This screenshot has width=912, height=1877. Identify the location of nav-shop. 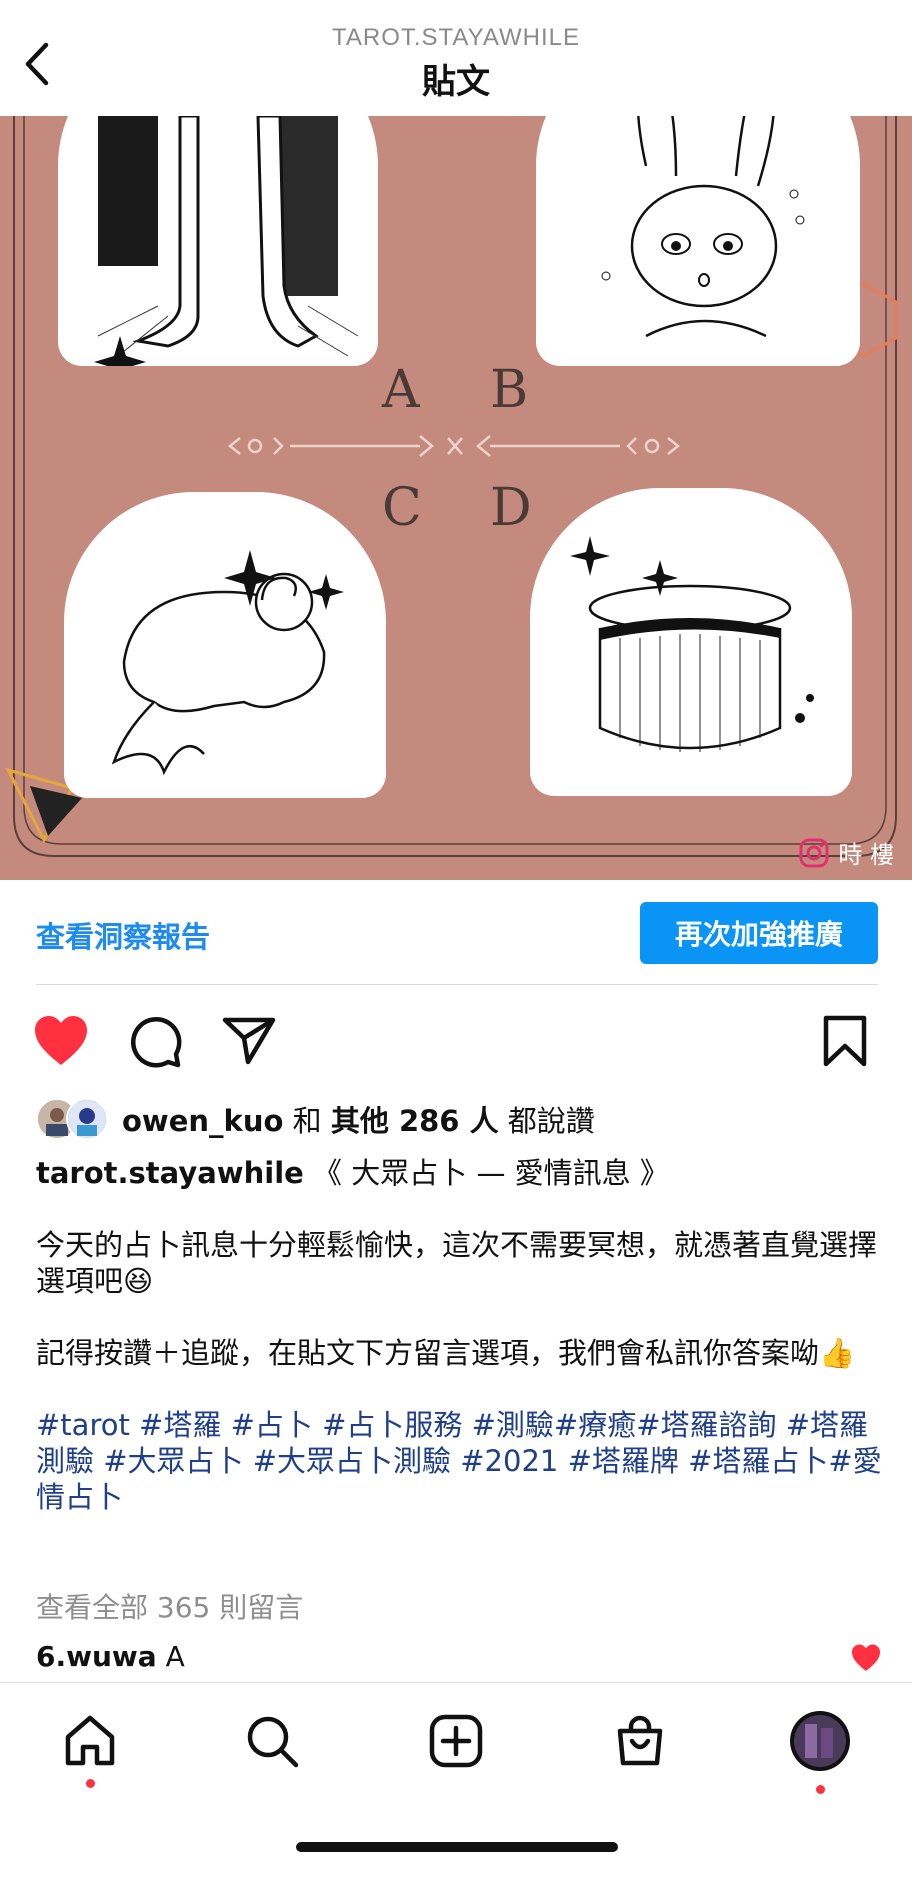
(640, 1741).